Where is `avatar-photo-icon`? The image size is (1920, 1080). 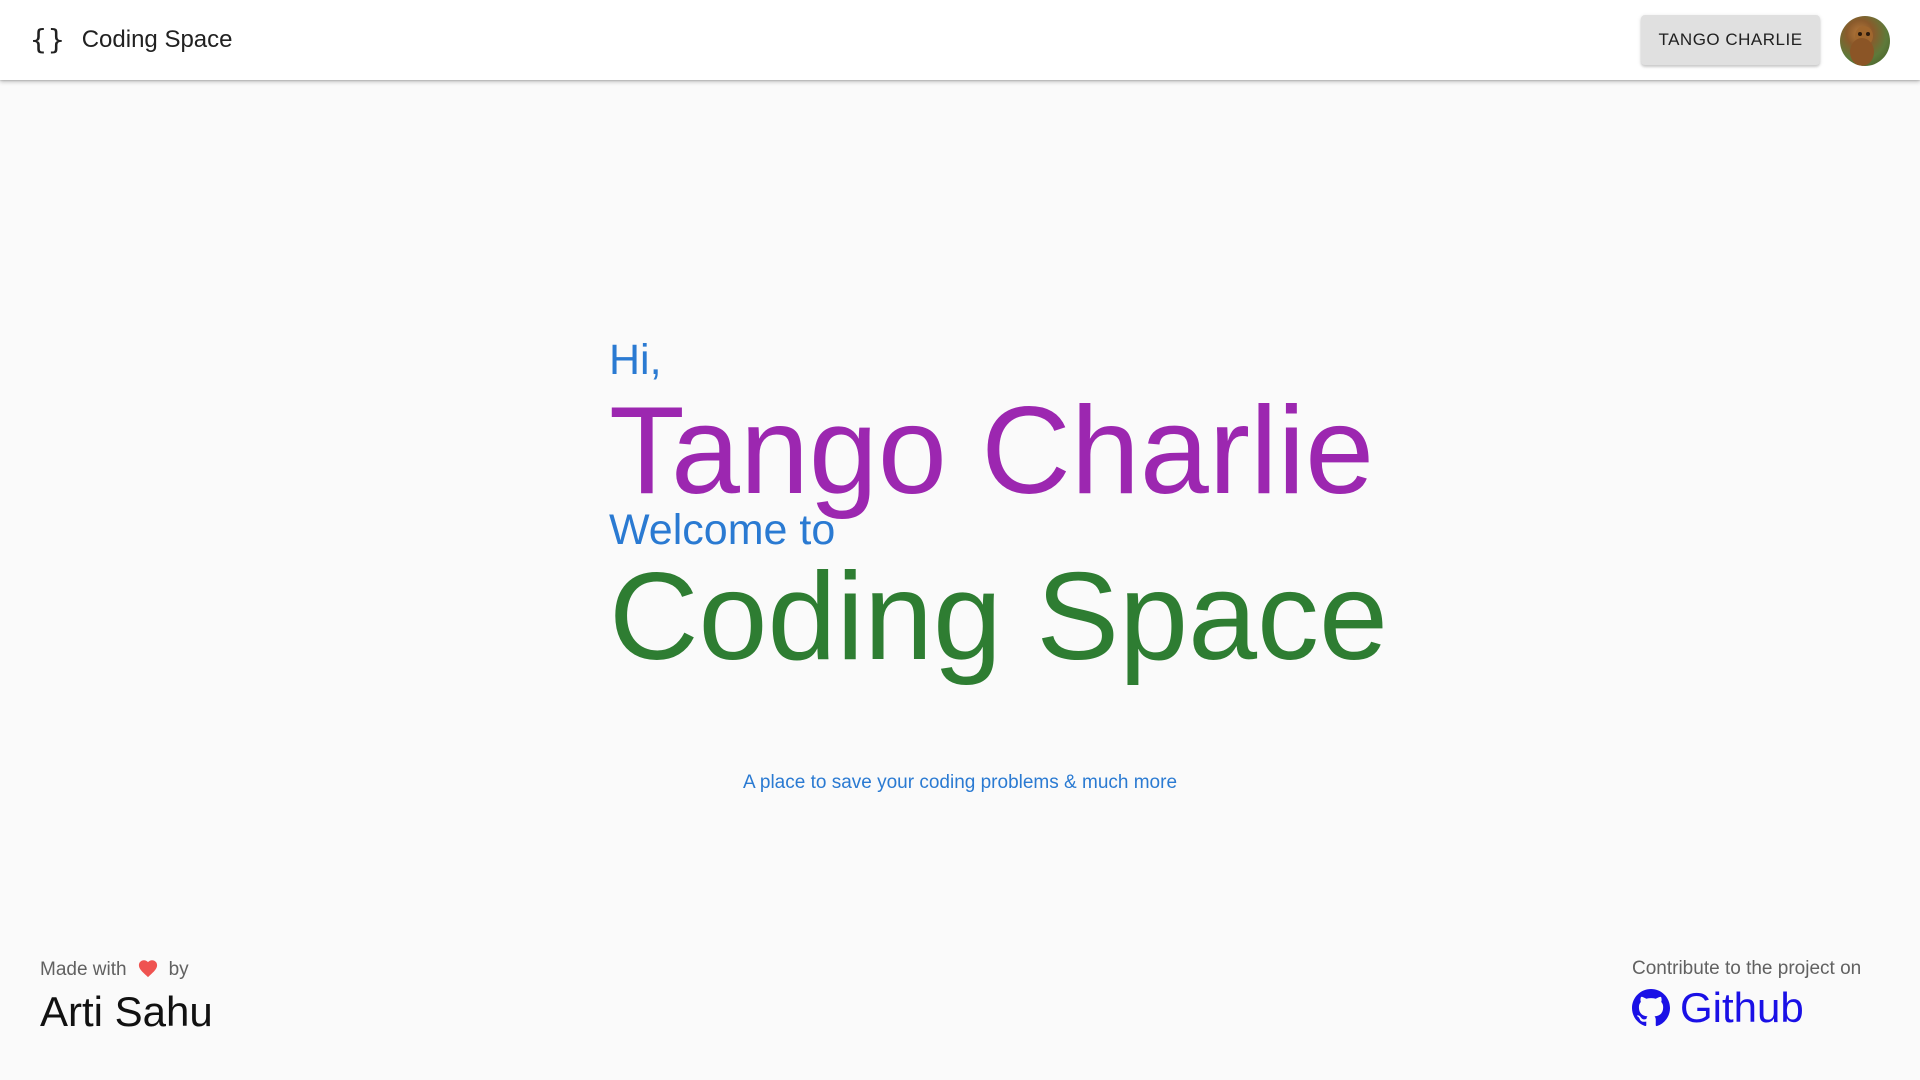 avatar-photo-icon is located at coordinates (1862, 46).